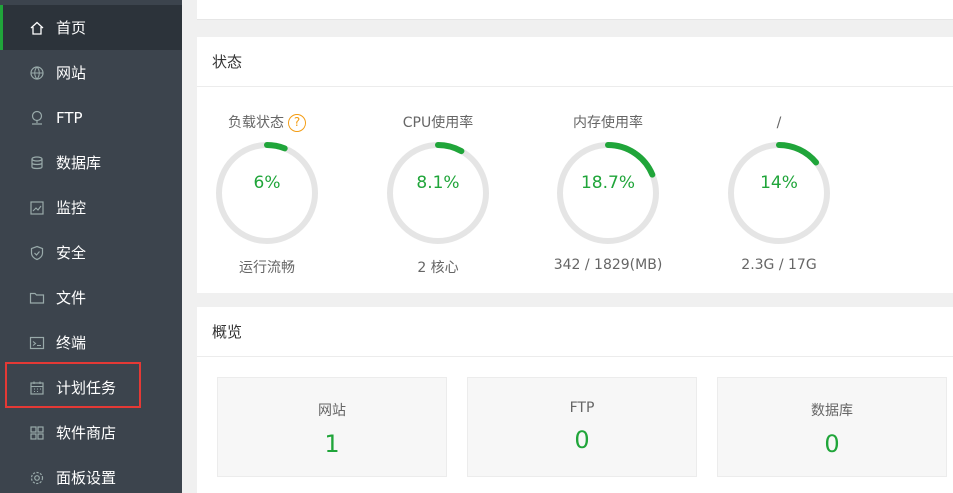 The height and width of the screenshot is (493, 953). What do you see at coordinates (91, 117) in the screenshot?
I see `sidebar-item-ftp: FTP` at bounding box center [91, 117].